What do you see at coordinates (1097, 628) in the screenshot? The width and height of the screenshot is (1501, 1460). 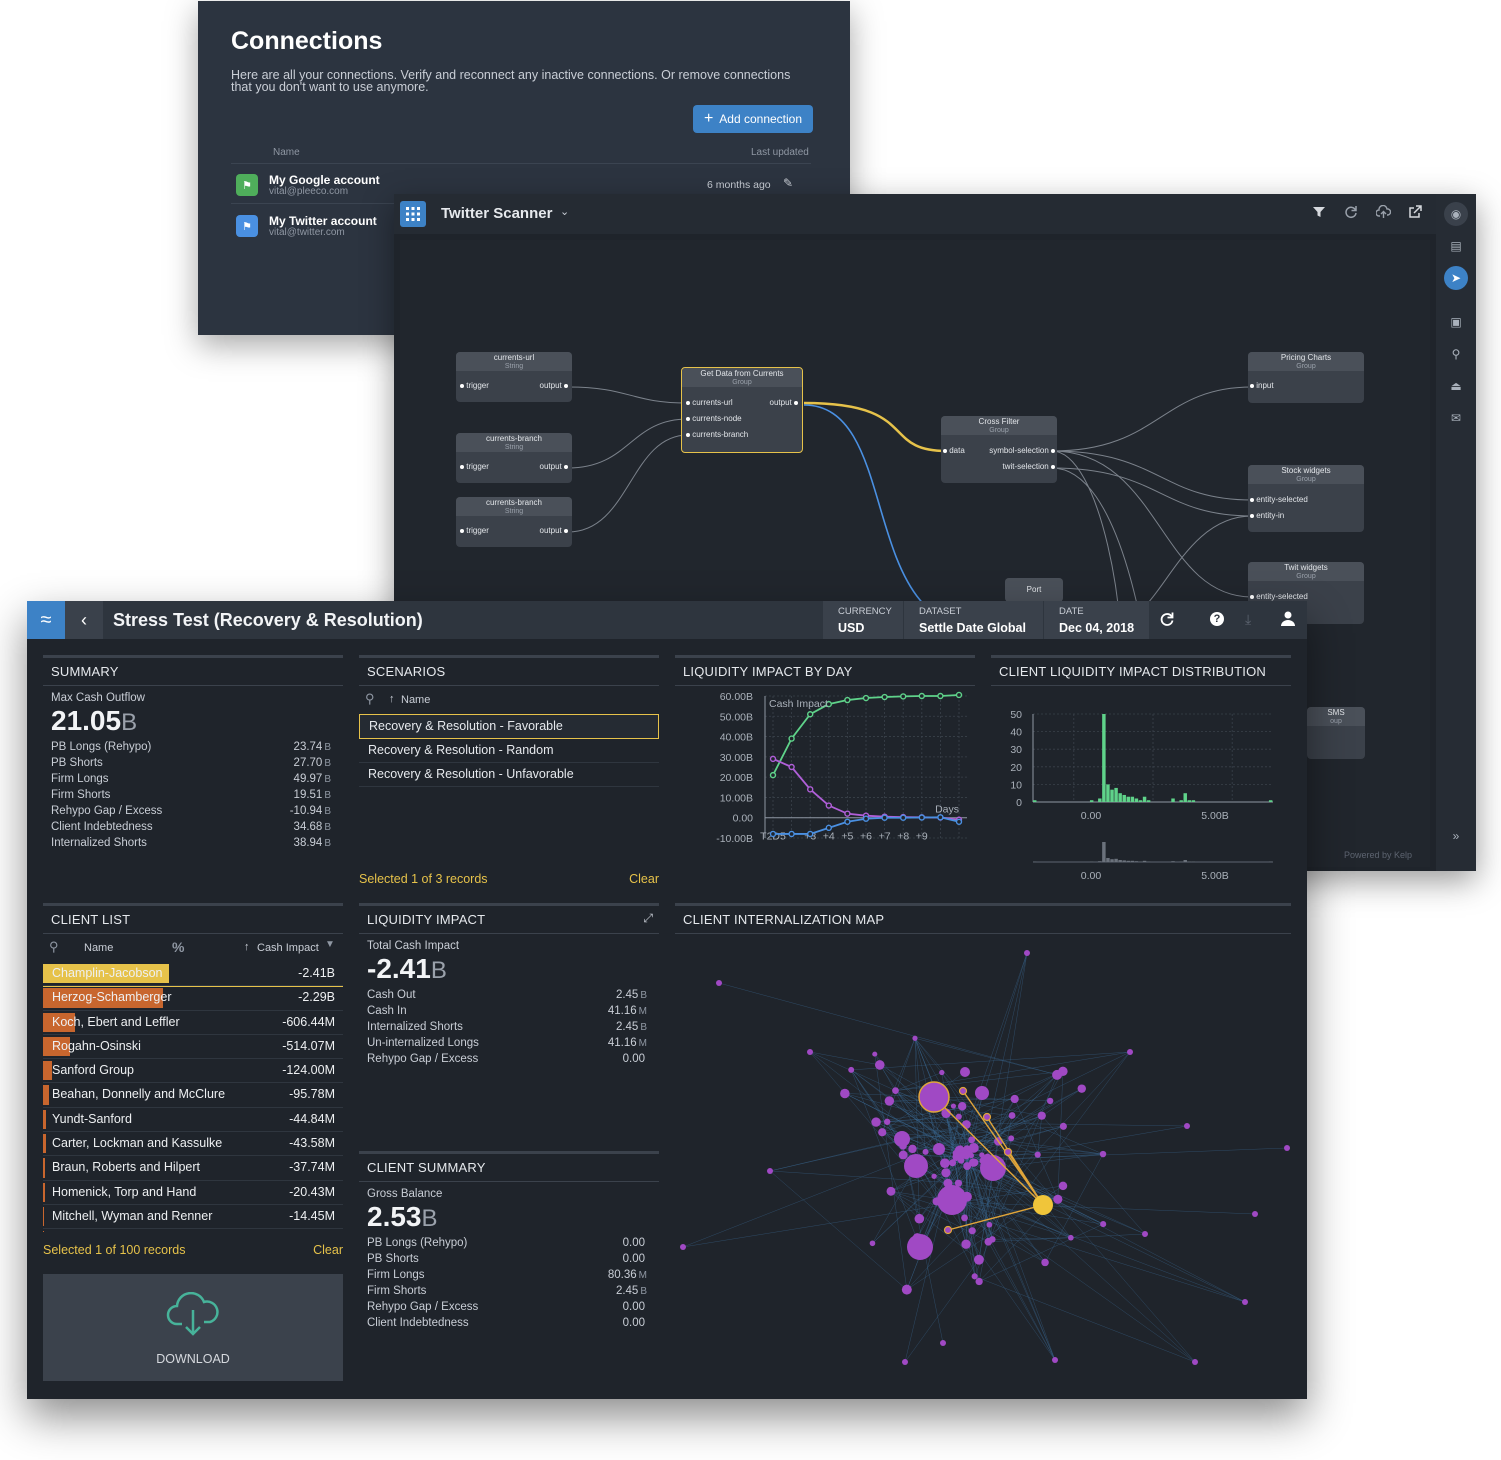 I see `date-value: Dec 04, 2018` at bounding box center [1097, 628].